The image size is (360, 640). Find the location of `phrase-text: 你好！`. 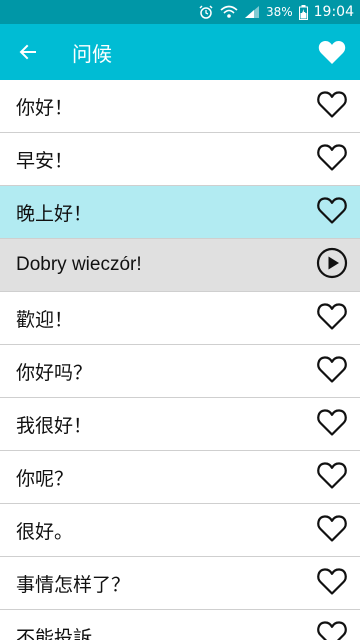

phrase-text: 你好！ is located at coordinates (45, 107).